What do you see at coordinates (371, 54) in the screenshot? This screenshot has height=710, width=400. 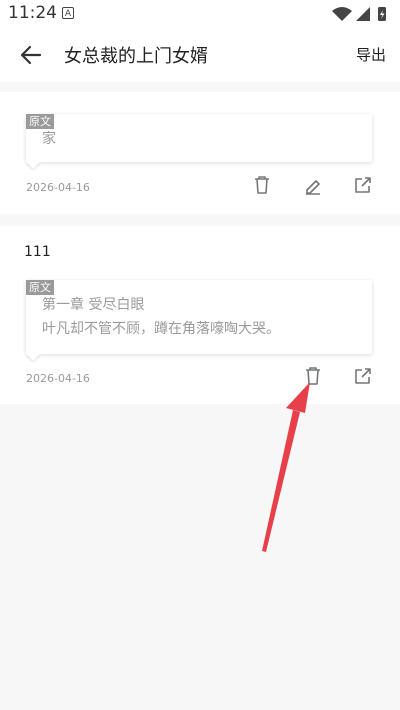 I see `export-button: 导出` at bounding box center [371, 54].